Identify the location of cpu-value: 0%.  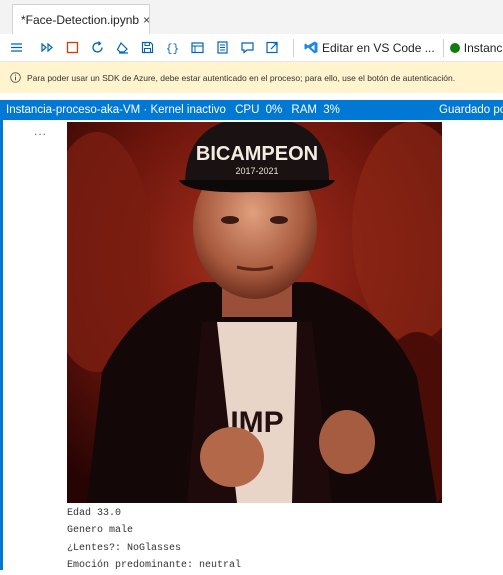
(274, 110).